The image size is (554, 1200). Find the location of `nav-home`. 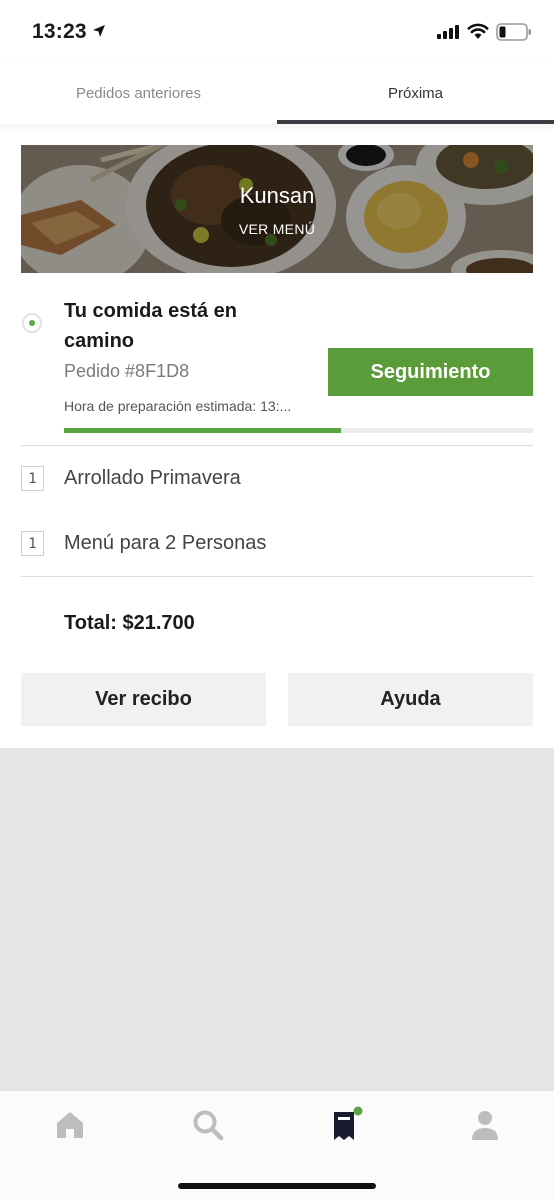

nav-home is located at coordinates (70, 1125).